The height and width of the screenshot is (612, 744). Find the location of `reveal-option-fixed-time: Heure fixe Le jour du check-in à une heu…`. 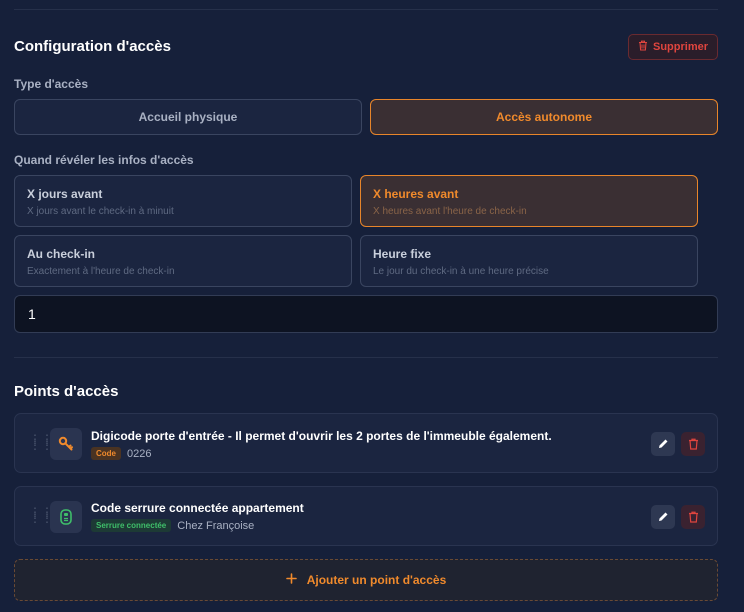

reveal-option-fixed-time: Heure fixe Le jour du check-in à une heu… is located at coordinates (529, 261).